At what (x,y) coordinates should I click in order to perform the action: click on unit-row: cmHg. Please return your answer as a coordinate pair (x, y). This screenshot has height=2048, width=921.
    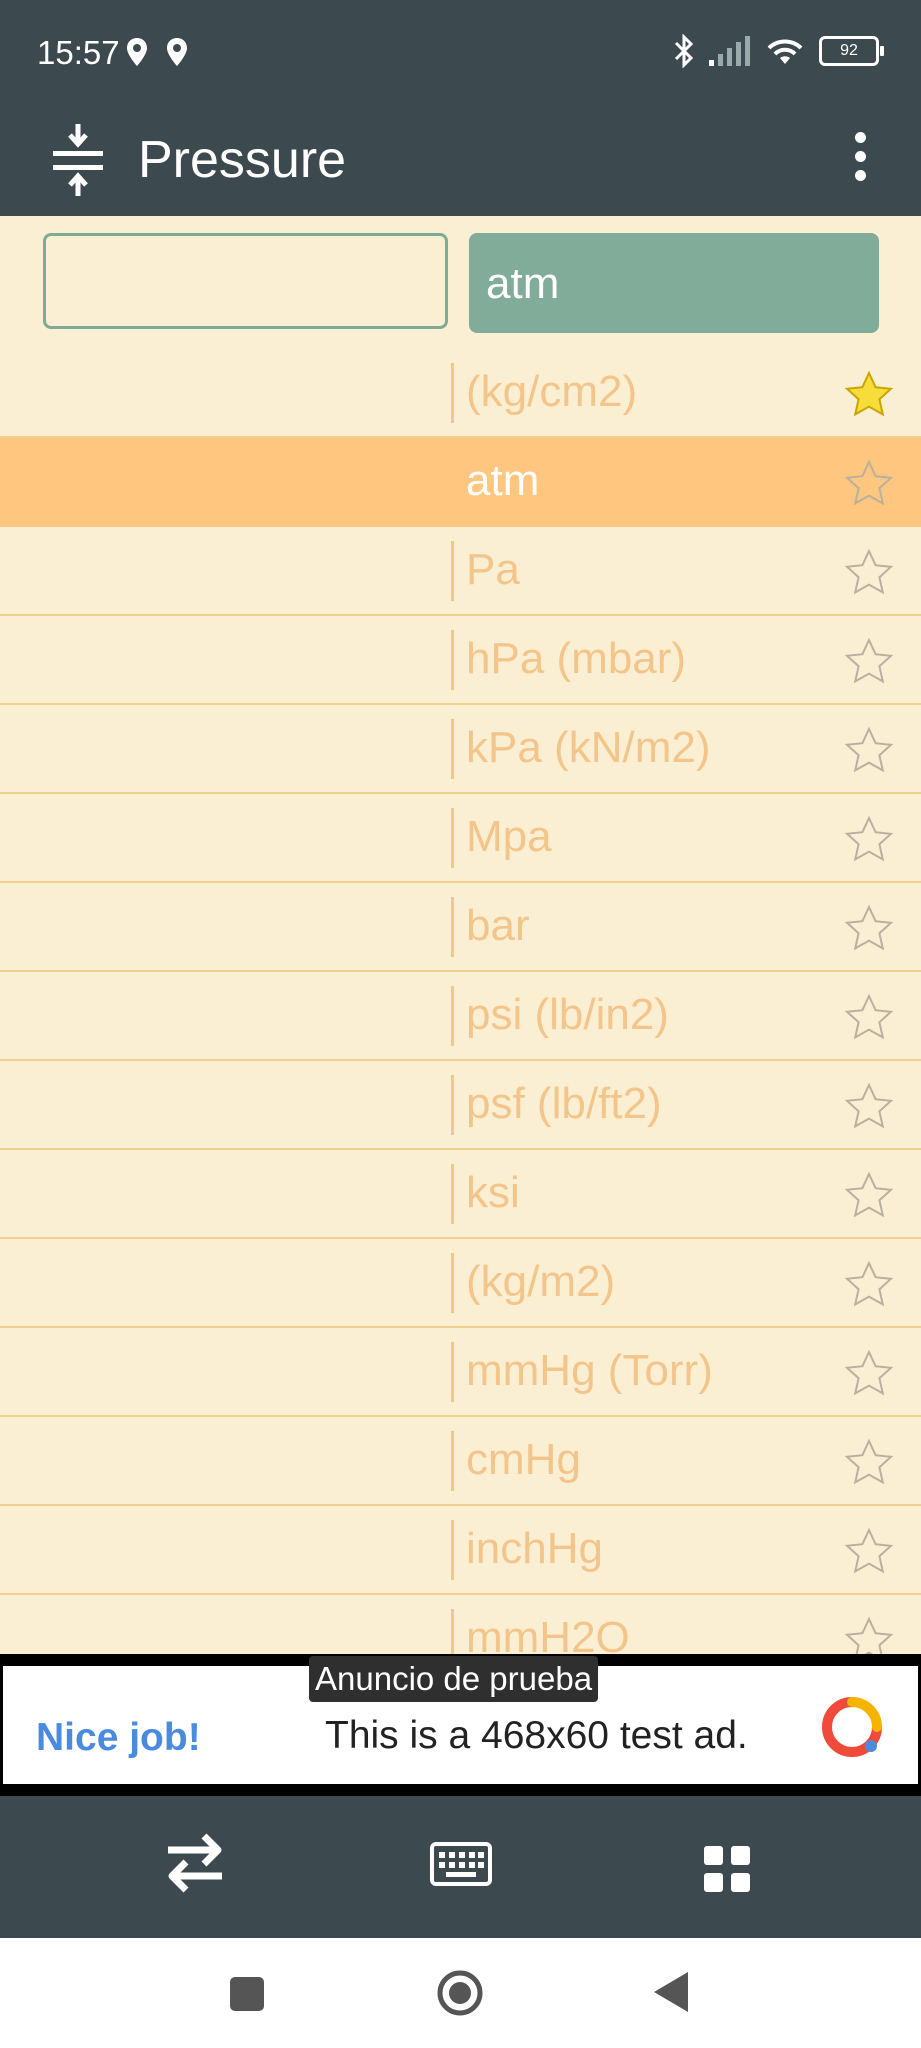
    Looking at the image, I should click on (460, 1461).